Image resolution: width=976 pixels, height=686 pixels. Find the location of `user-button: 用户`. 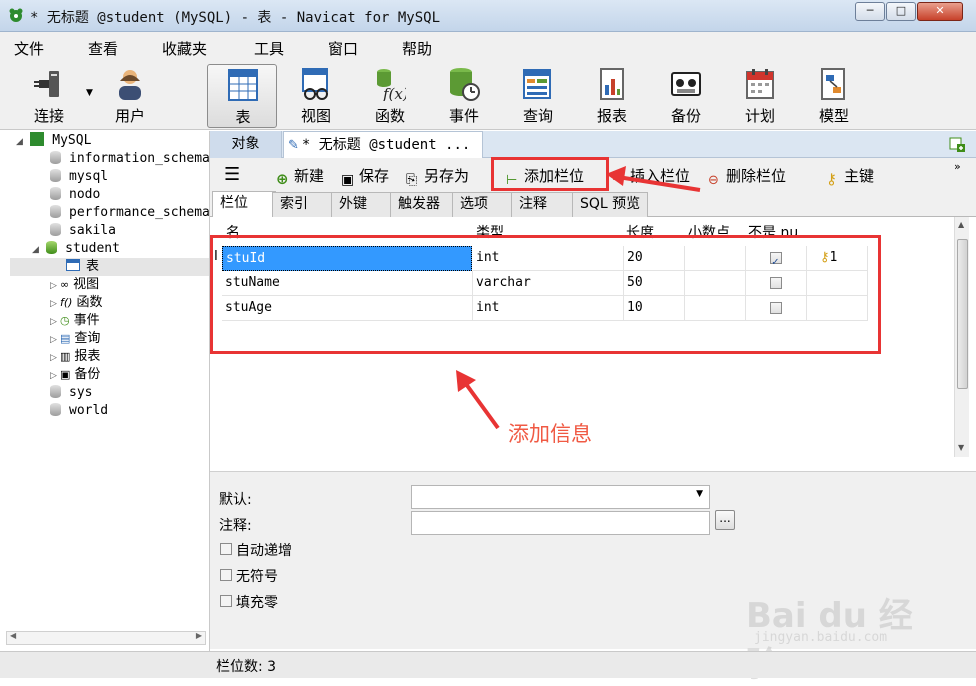

user-button: 用户 is located at coordinates (130, 96).